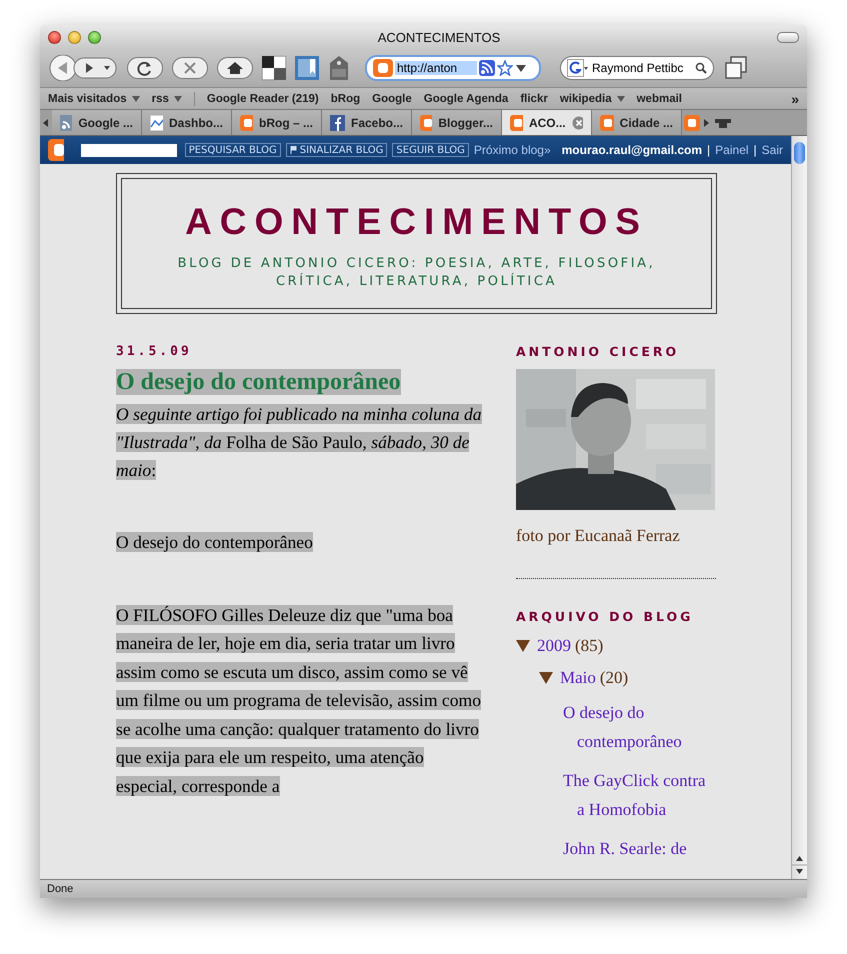  What do you see at coordinates (345, 98) in the screenshot?
I see `bookmark-item: bRog` at bounding box center [345, 98].